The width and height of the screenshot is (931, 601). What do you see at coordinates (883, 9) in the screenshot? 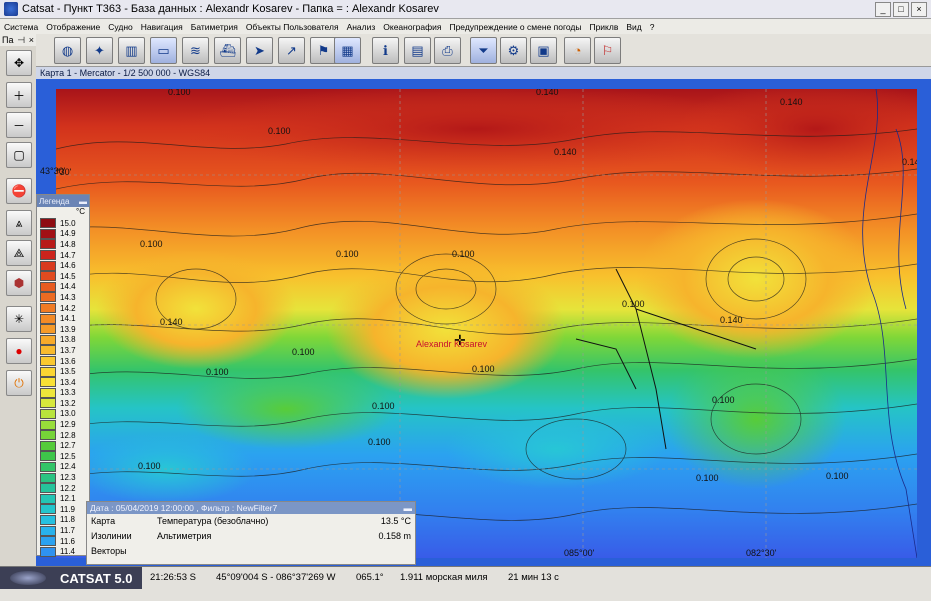
I see `minimize-button: _` at bounding box center [883, 9].